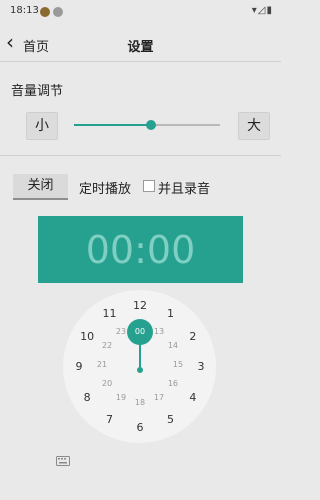 This screenshot has width=320, height=500. What do you see at coordinates (87, 337) in the screenshot?
I see `clock-number-10: 10` at bounding box center [87, 337].